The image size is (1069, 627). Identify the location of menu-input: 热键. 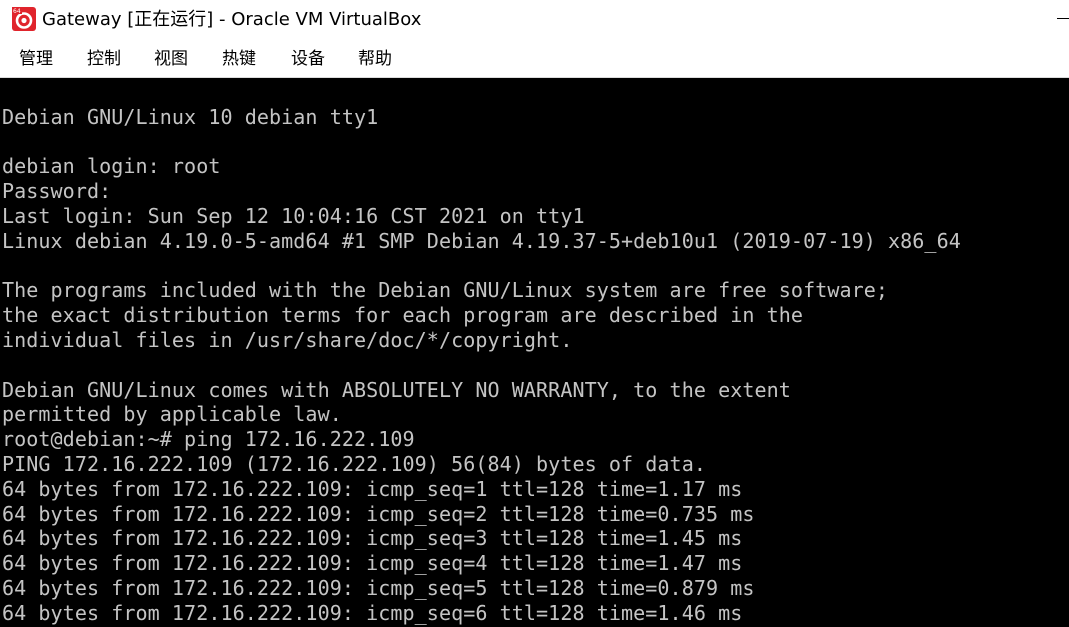
(239, 59).